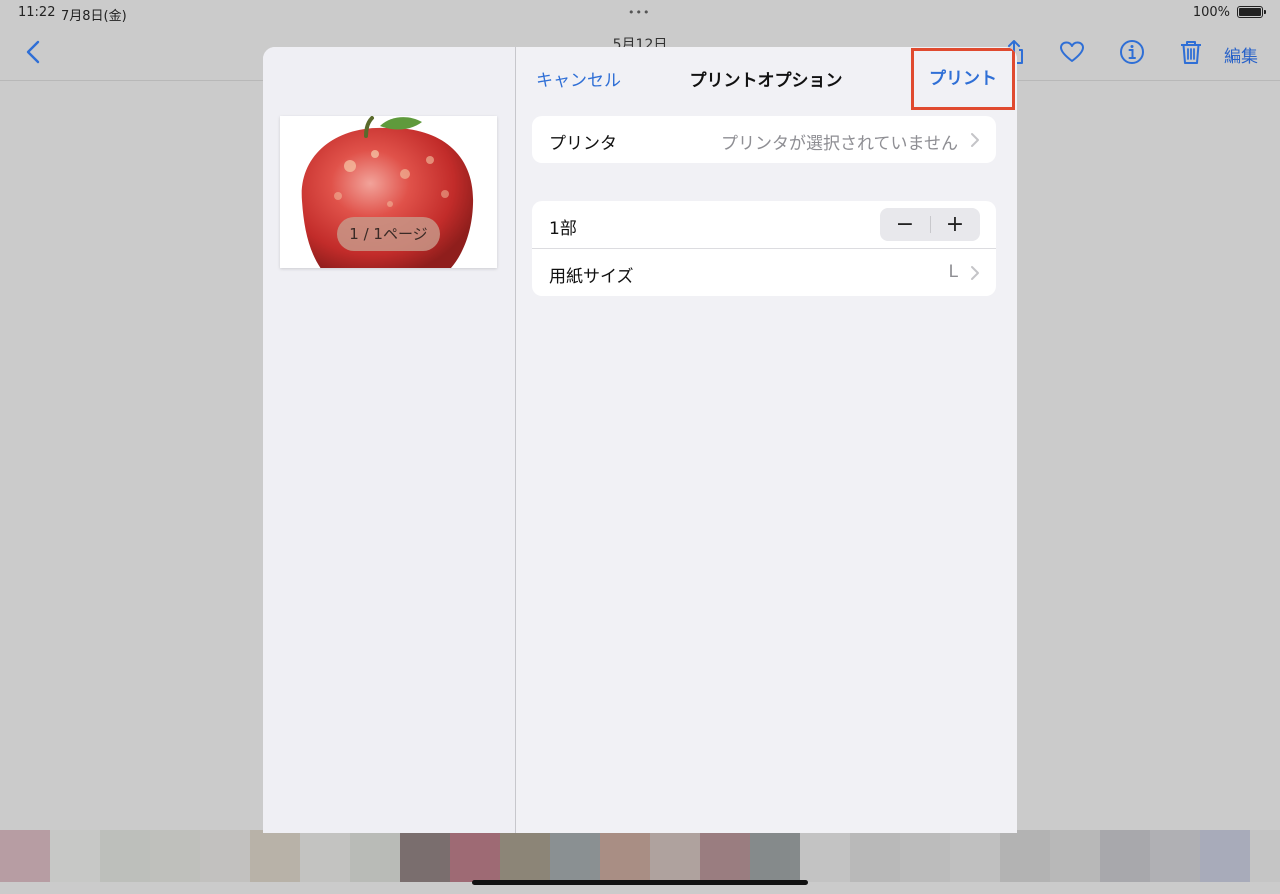 The width and height of the screenshot is (1280, 894). Describe the element at coordinates (839, 144) in the screenshot. I see `printer-value: プリンタが選択されていません` at that location.